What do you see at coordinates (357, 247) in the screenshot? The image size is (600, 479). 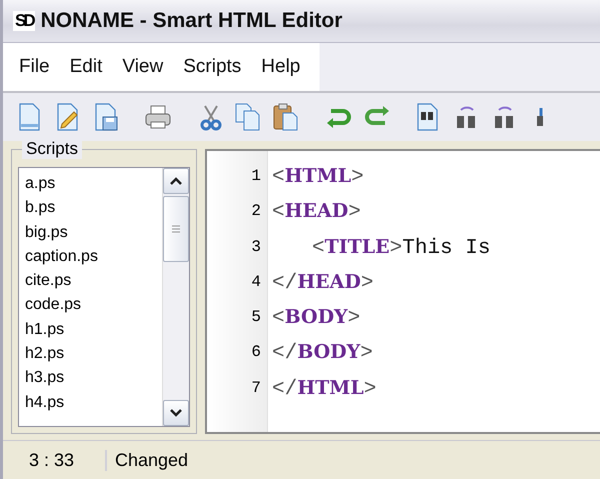 I see `tag-name: TITLE` at bounding box center [357, 247].